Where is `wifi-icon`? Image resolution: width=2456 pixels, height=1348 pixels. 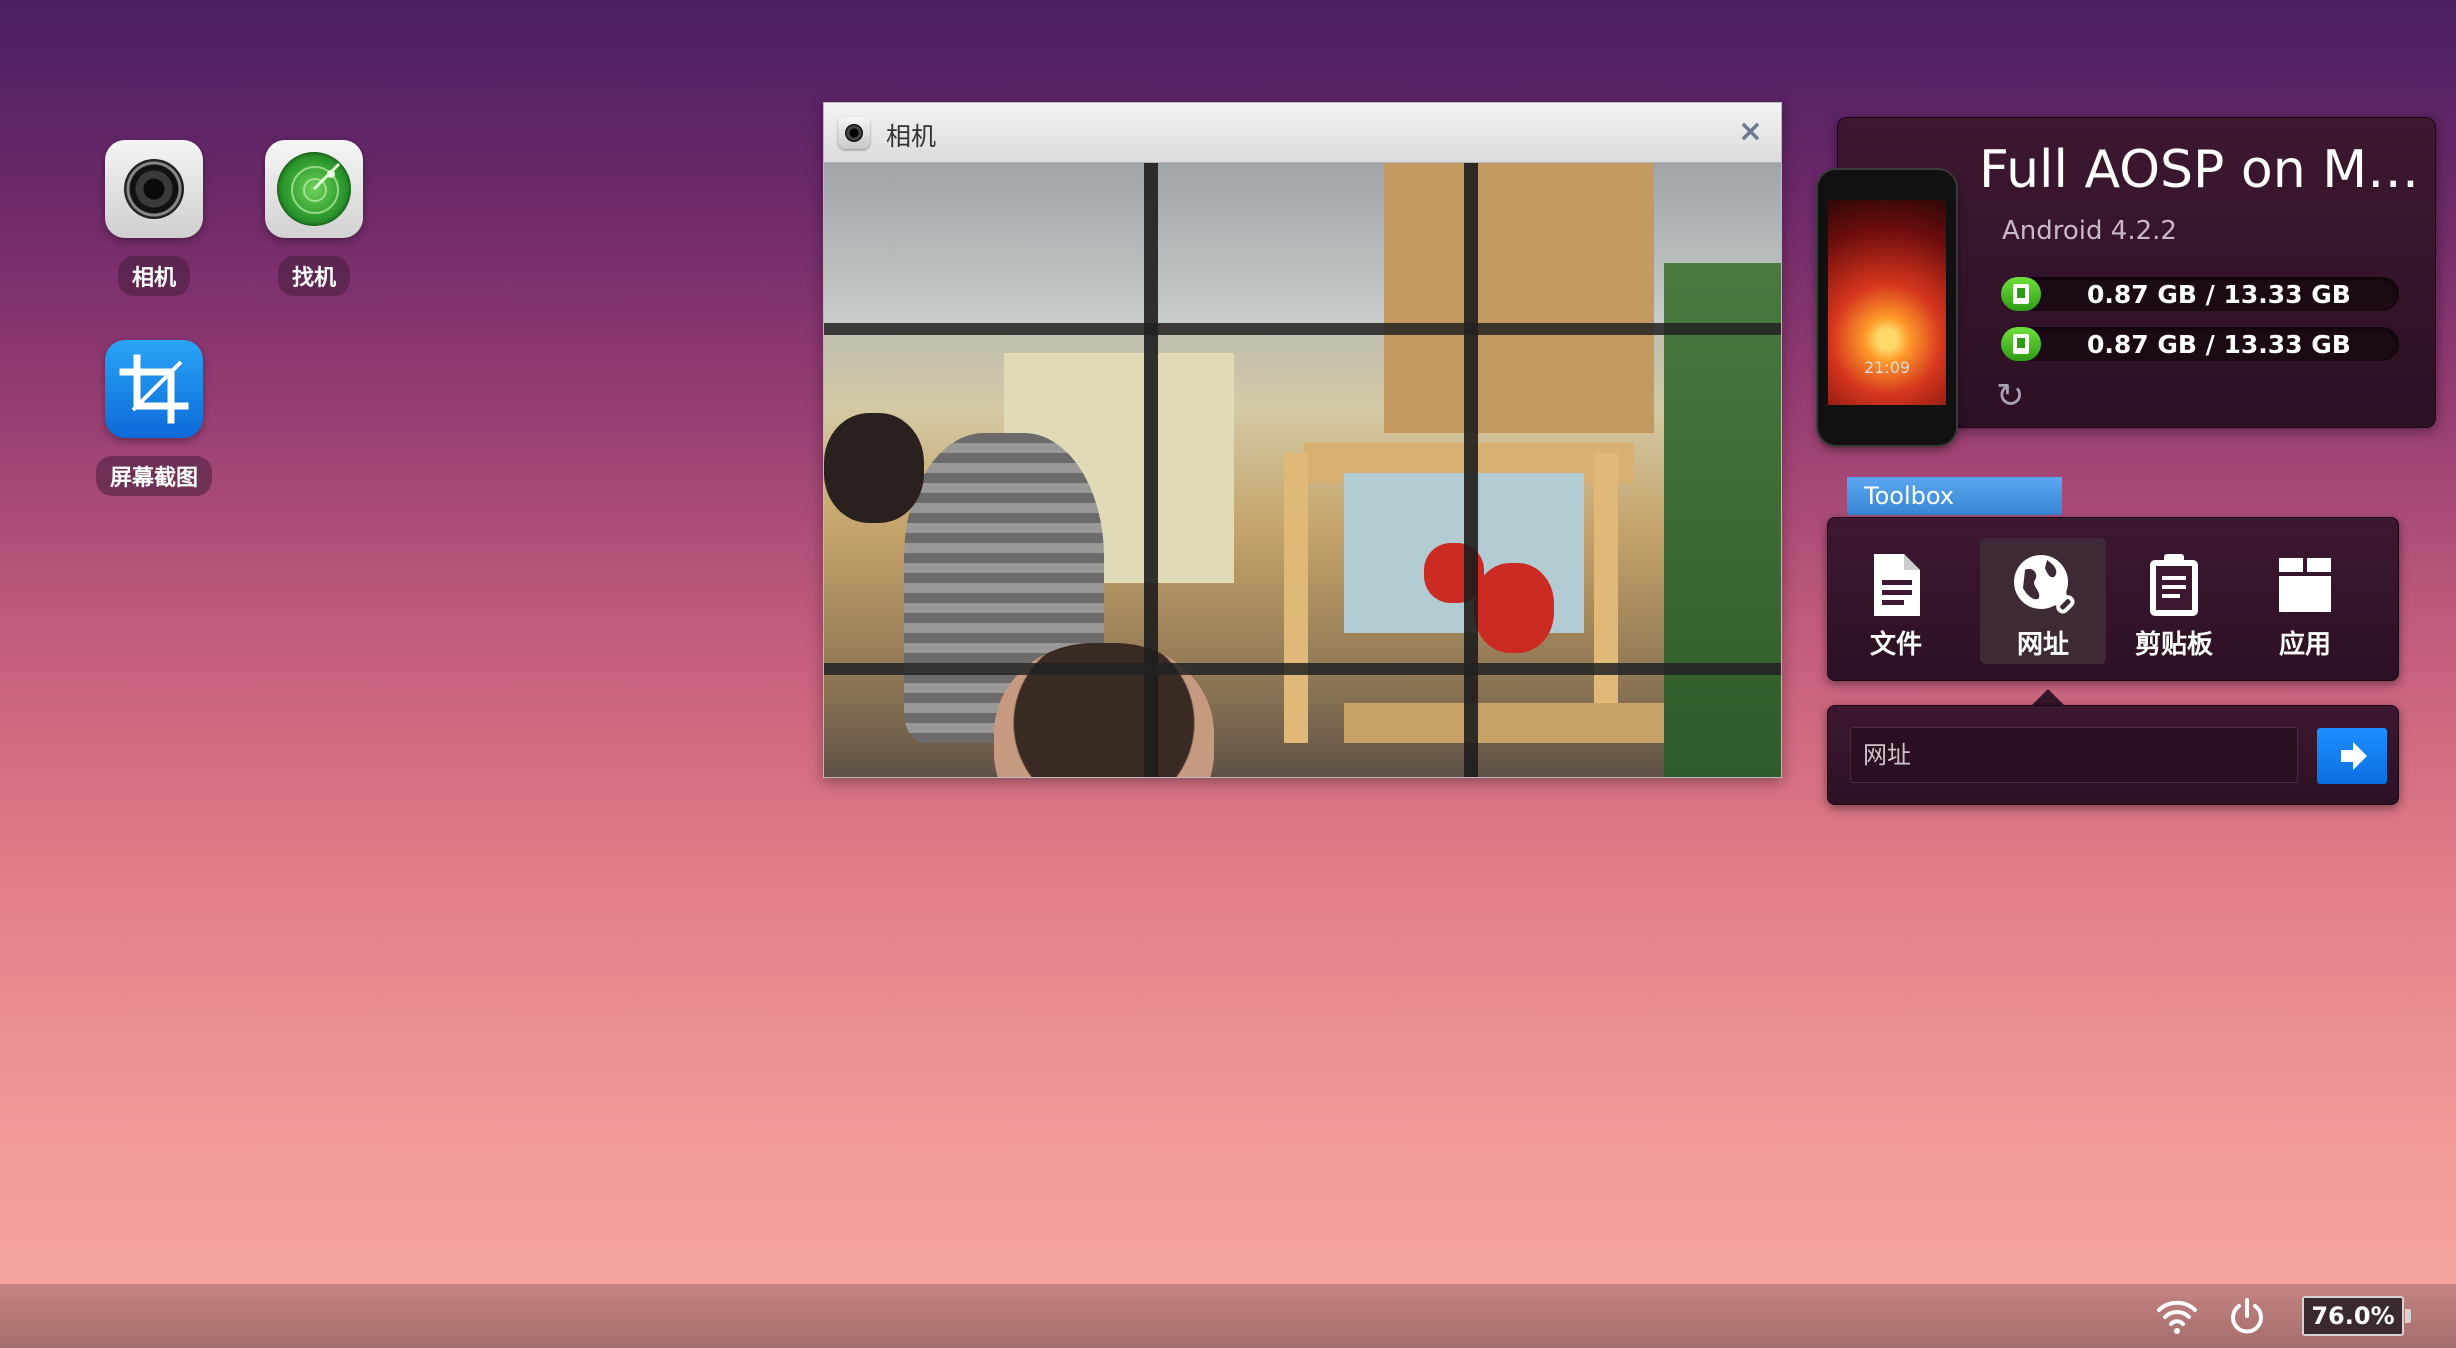
wifi-icon is located at coordinates (2177, 1316).